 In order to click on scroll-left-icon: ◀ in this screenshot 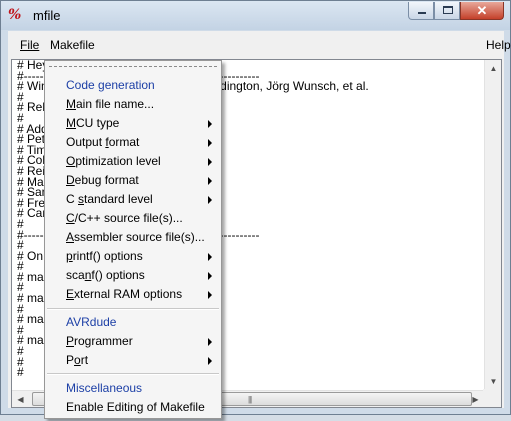, I will do `click(20, 399)`.